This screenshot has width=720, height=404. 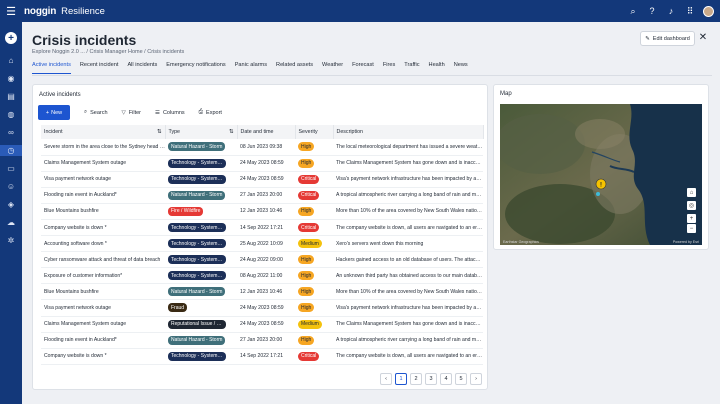 What do you see at coordinates (690, 11) in the screenshot?
I see `apps-grid-icon: ⠿` at bounding box center [690, 11].